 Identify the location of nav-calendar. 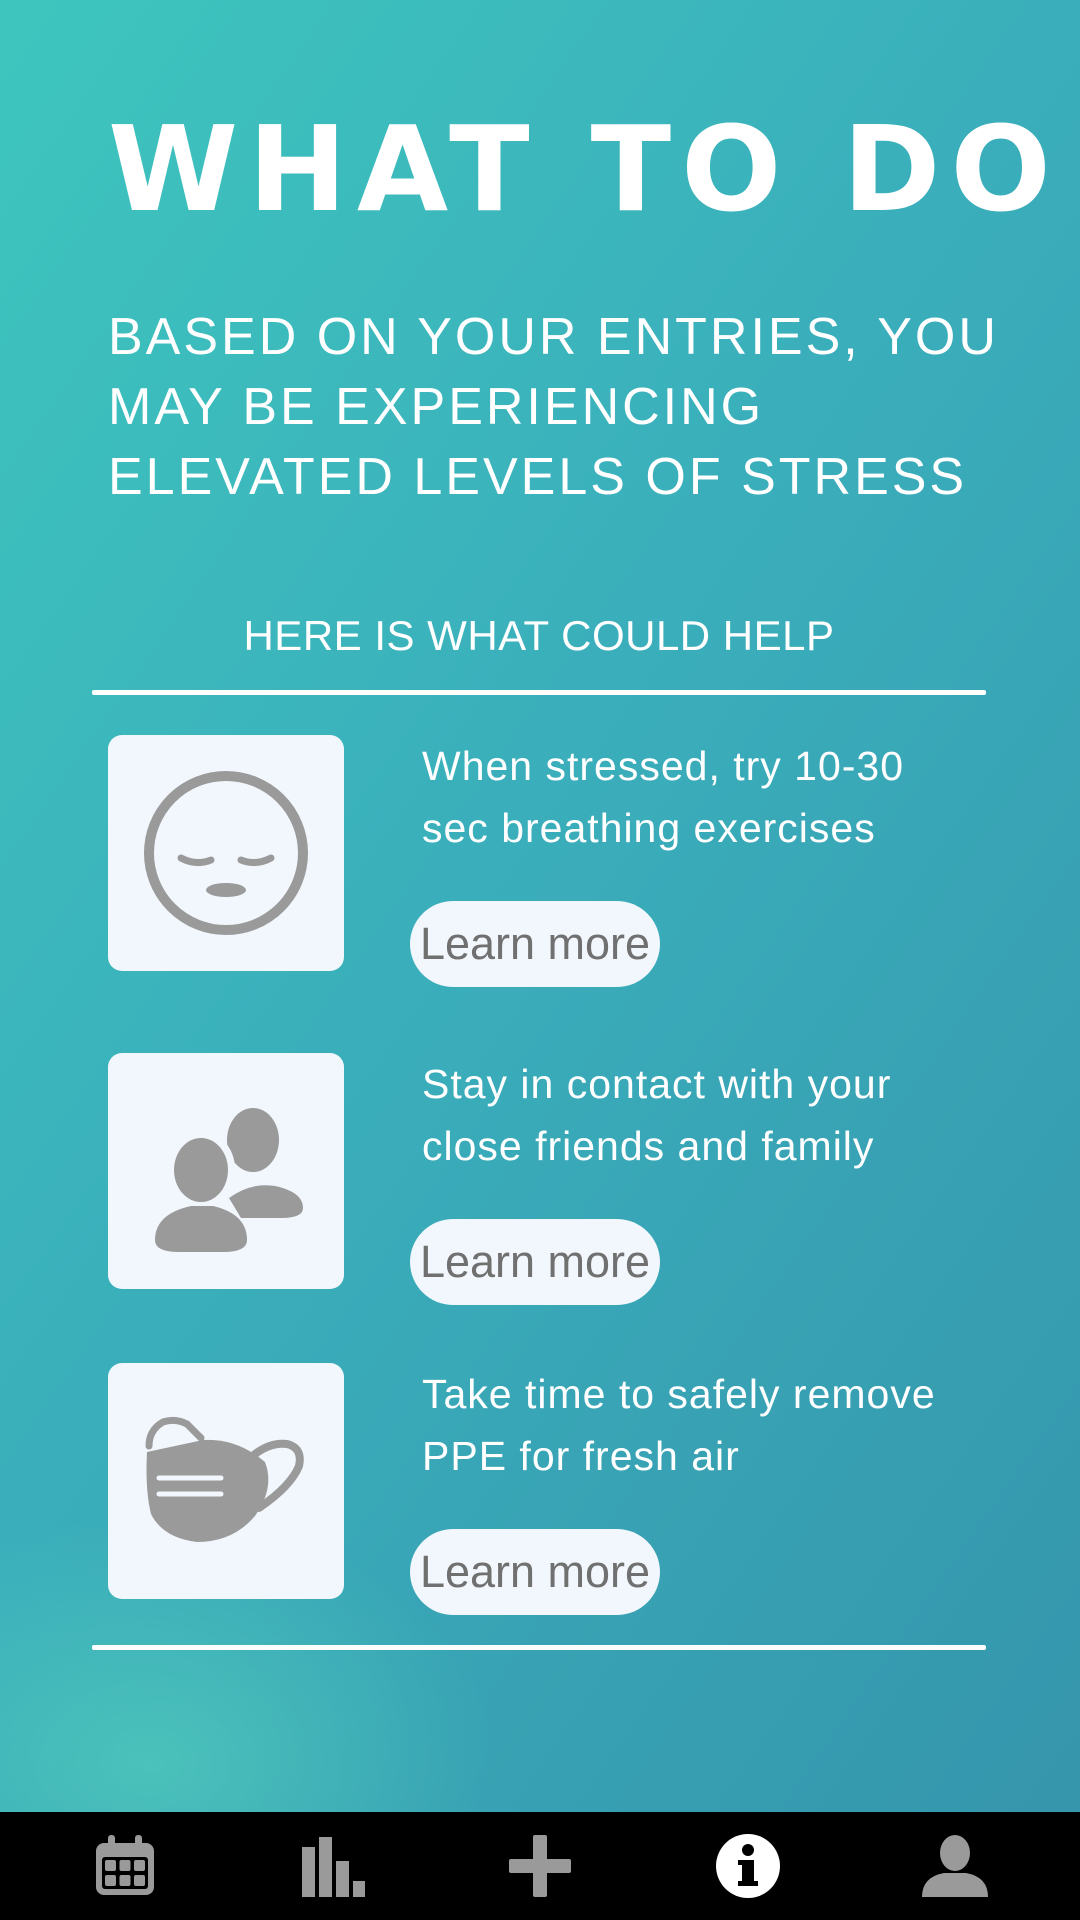
(125, 1866).